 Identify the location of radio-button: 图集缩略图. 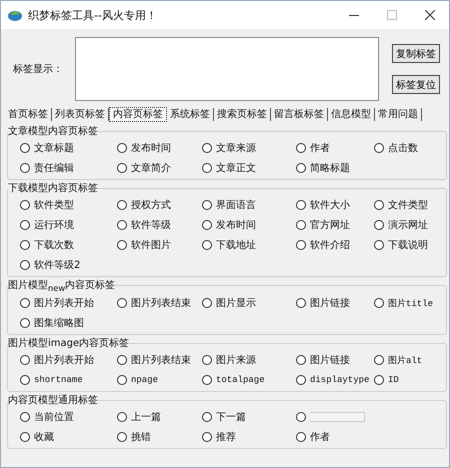
(68, 323).